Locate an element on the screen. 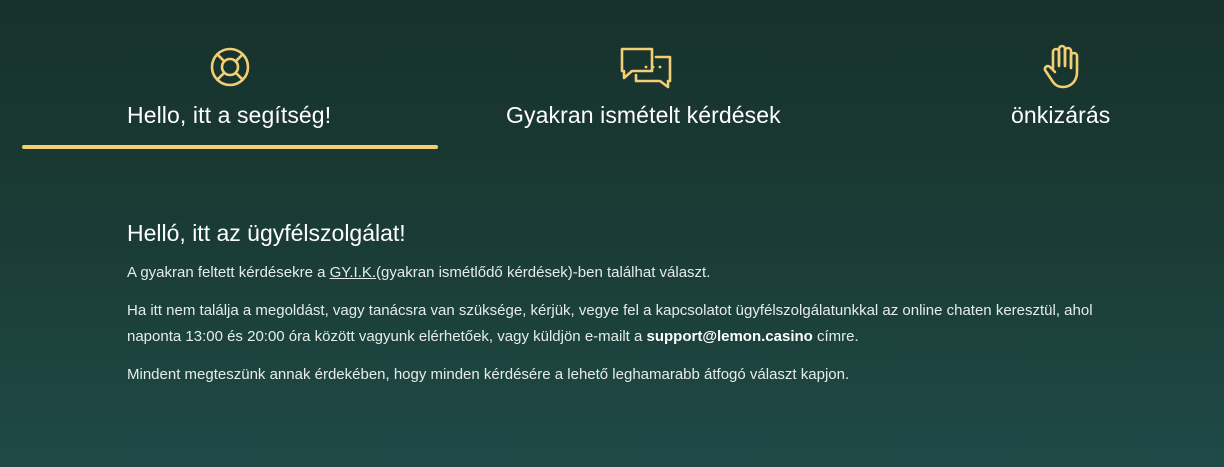  support-email: support@lemon.casino is located at coordinates (729, 336).